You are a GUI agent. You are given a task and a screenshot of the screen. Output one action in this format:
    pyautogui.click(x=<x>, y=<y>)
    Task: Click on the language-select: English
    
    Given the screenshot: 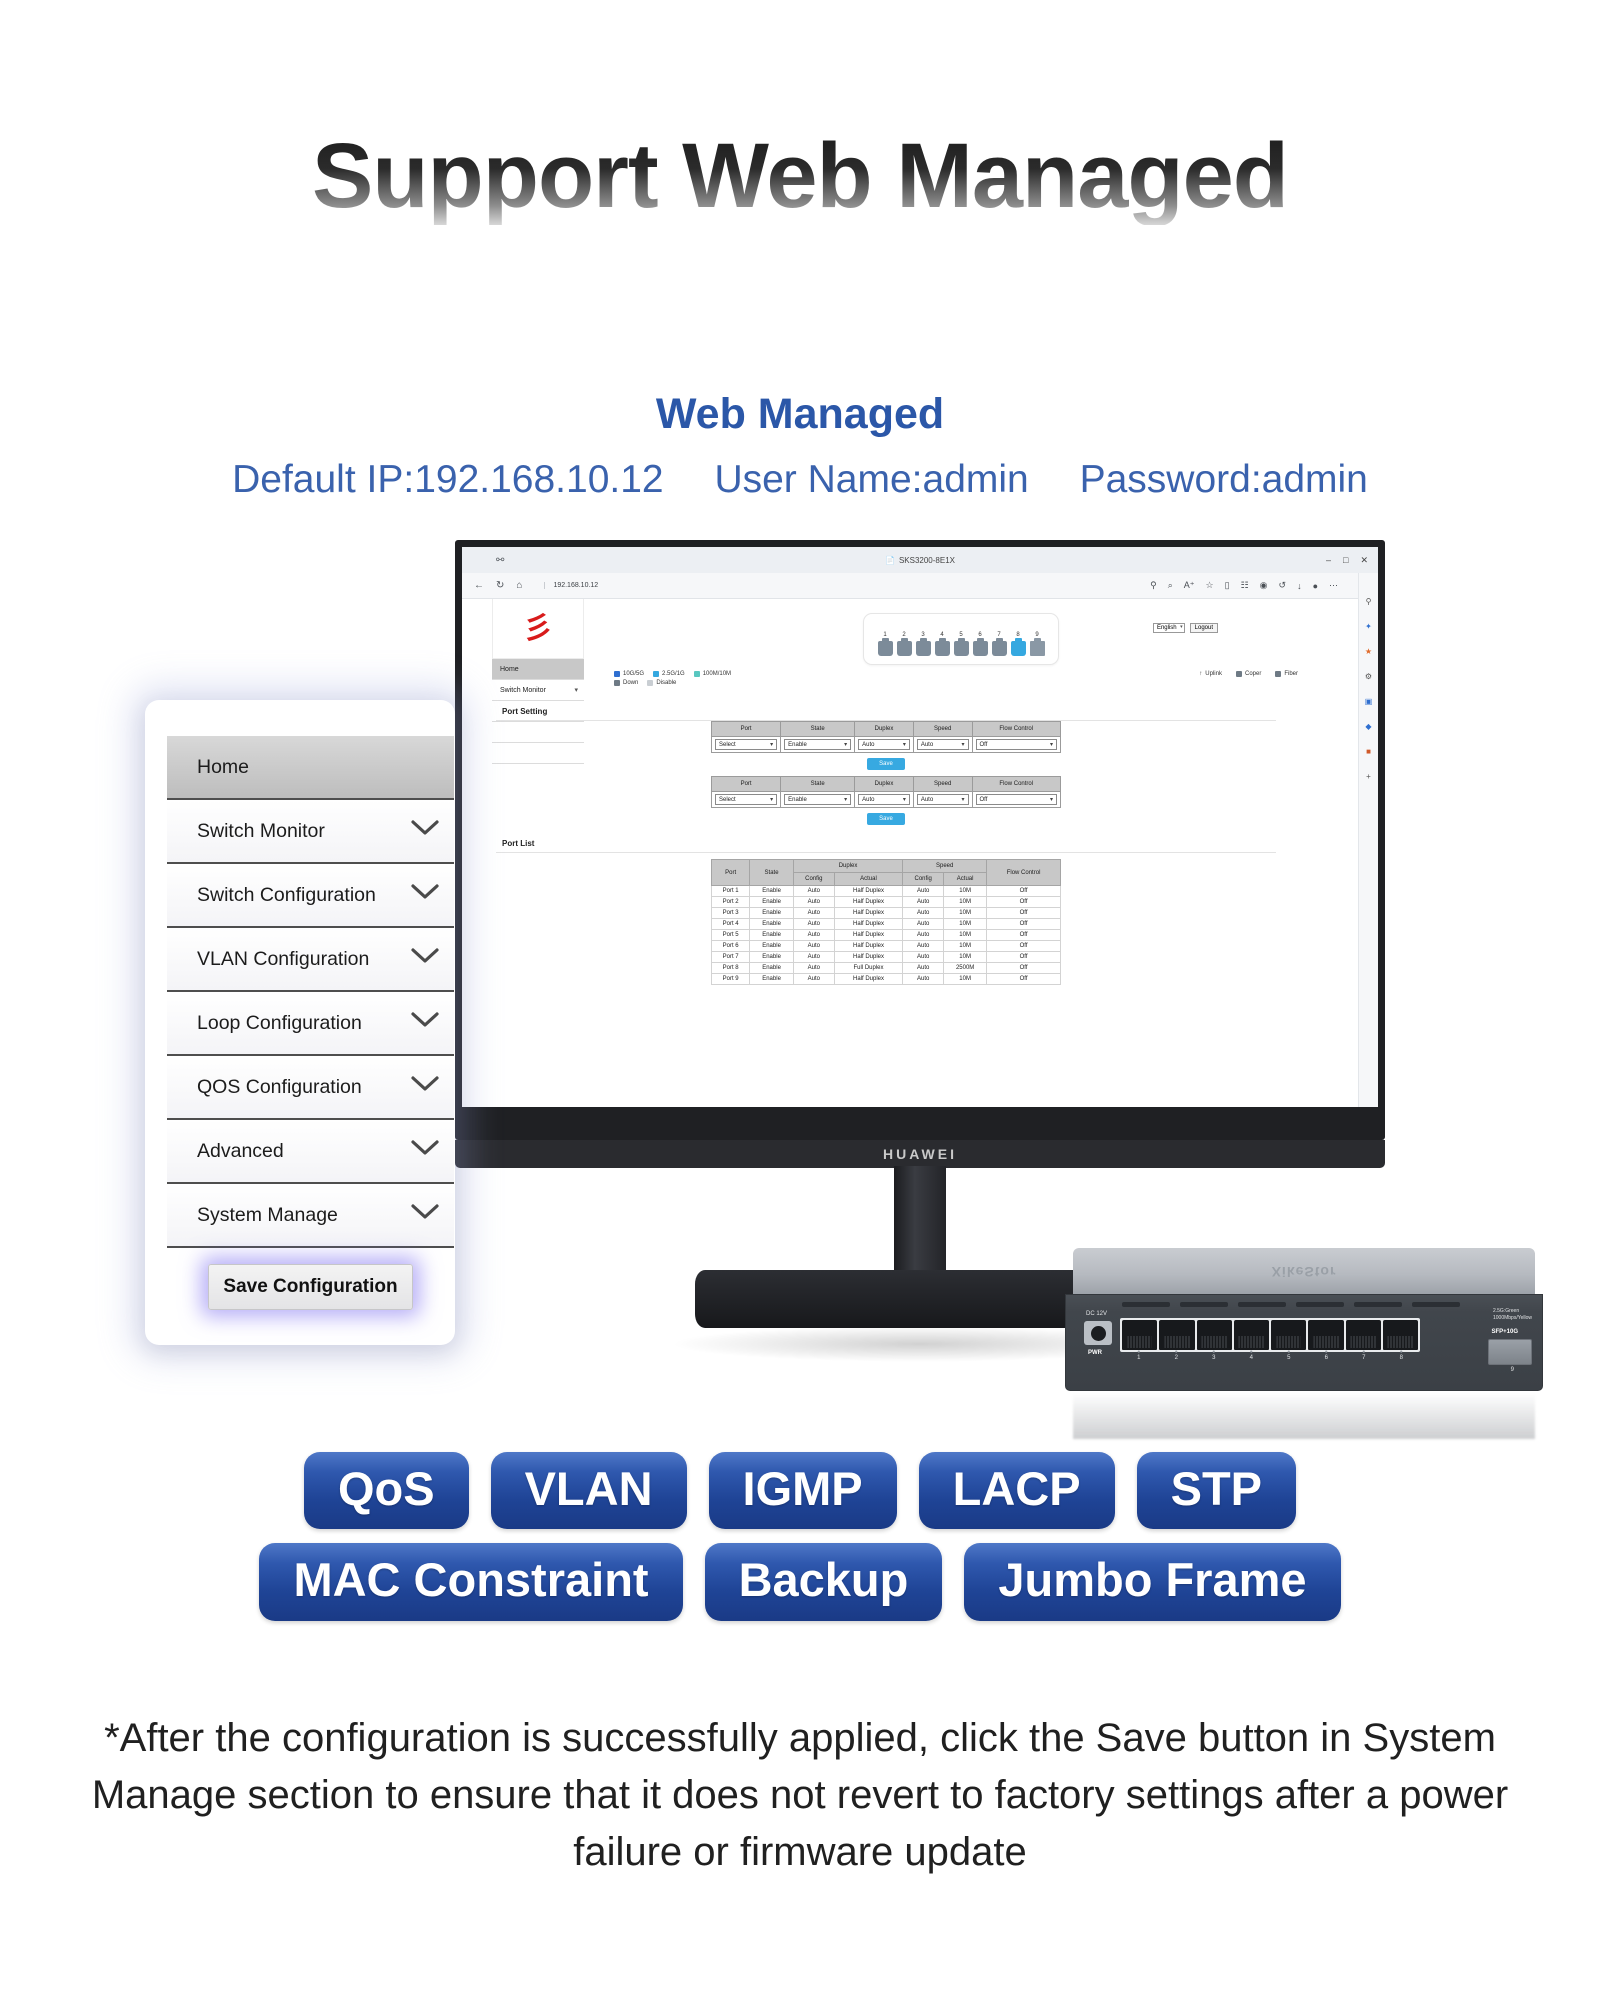 What is the action you would take?
    pyautogui.click(x=1168, y=628)
    